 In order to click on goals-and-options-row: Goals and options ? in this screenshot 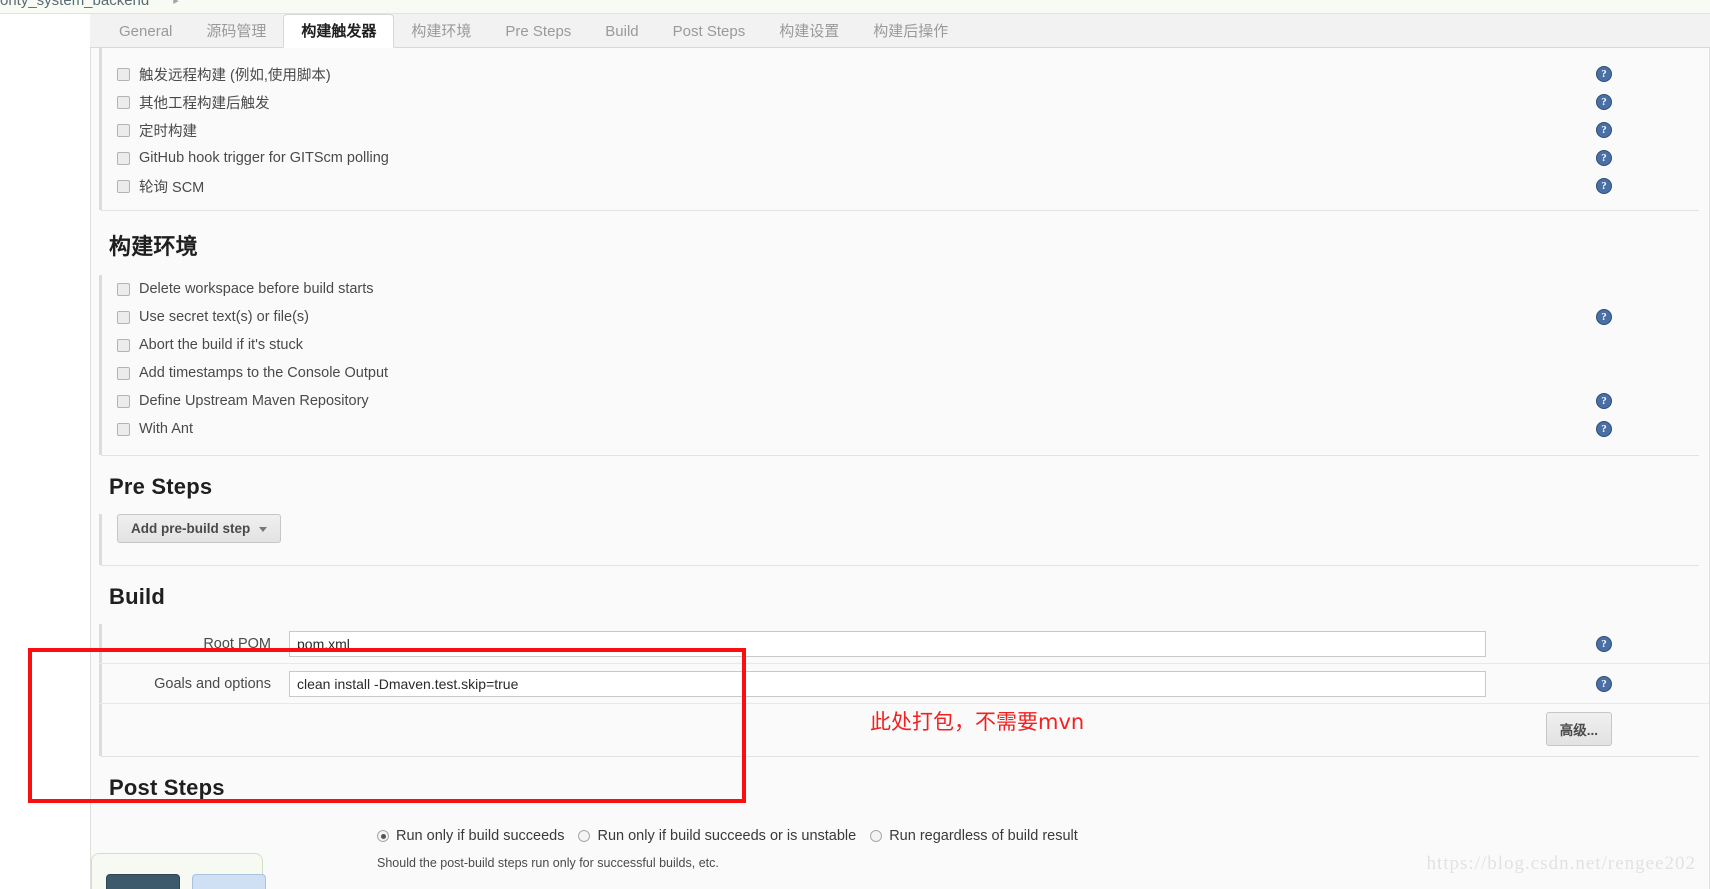, I will do `click(904, 684)`.